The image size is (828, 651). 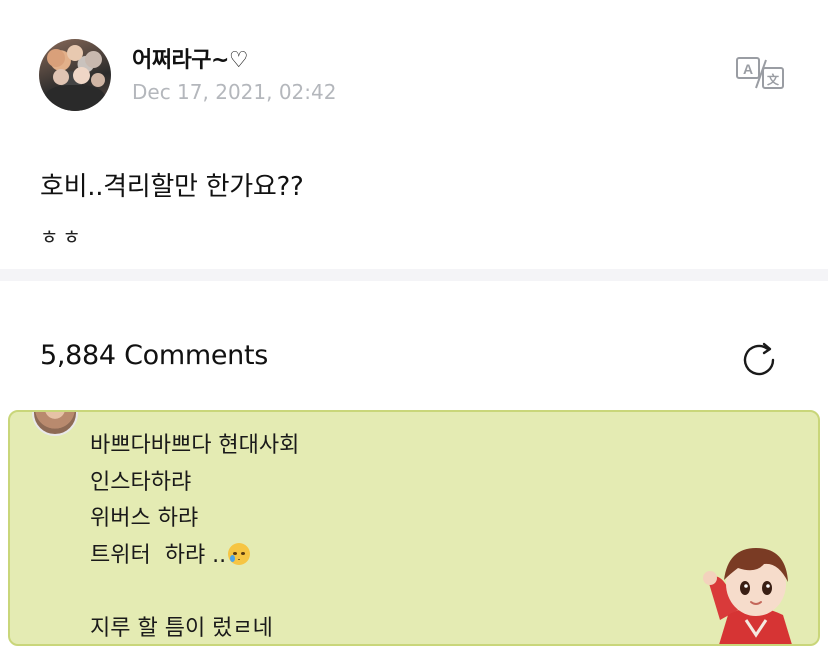 I want to click on comment-line, so click(x=194, y=592).